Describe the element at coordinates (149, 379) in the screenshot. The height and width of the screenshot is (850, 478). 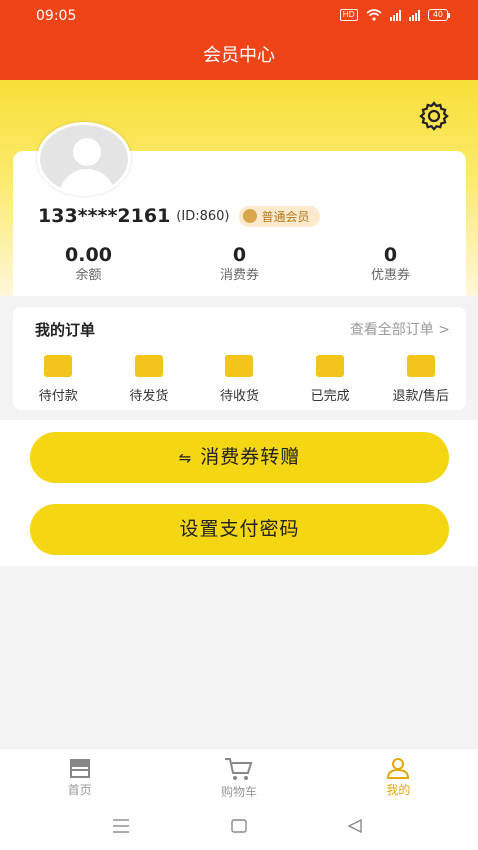
I see `order-pending-shipment: 待发货` at that location.